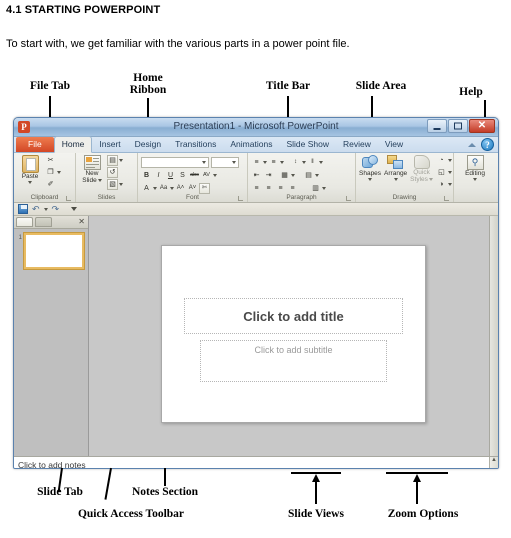  What do you see at coordinates (74, 209) in the screenshot?
I see `customize-quick-access-toolbar-icon` at bounding box center [74, 209].